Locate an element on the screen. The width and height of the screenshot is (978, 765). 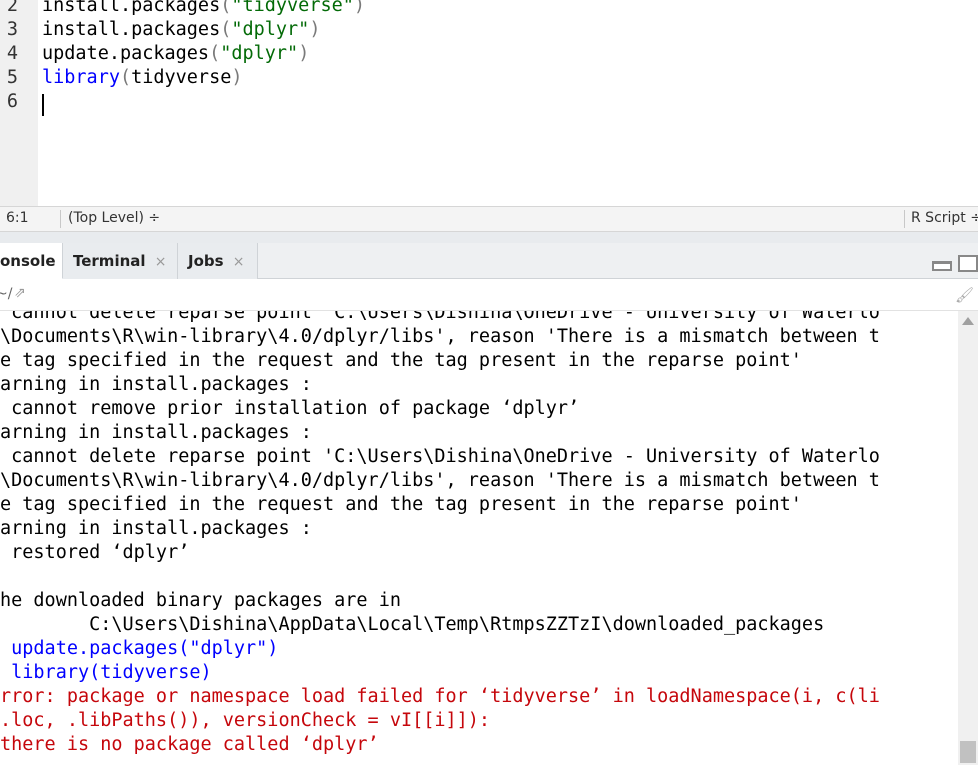
console-toolbar: ~/ ⇗ 🖌 is located at coordinates (489, 295).